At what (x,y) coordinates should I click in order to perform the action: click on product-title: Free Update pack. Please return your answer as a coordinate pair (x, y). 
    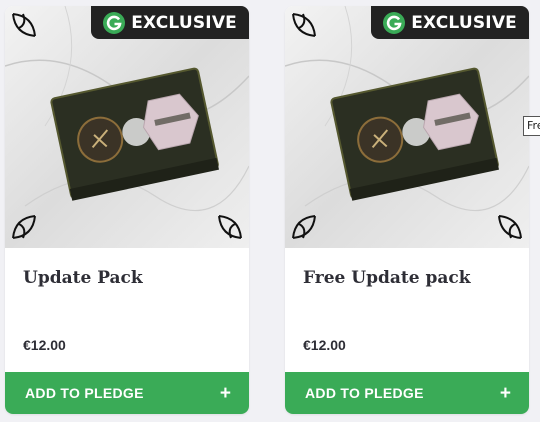
    Looking at the image, I should click on (410, 278).